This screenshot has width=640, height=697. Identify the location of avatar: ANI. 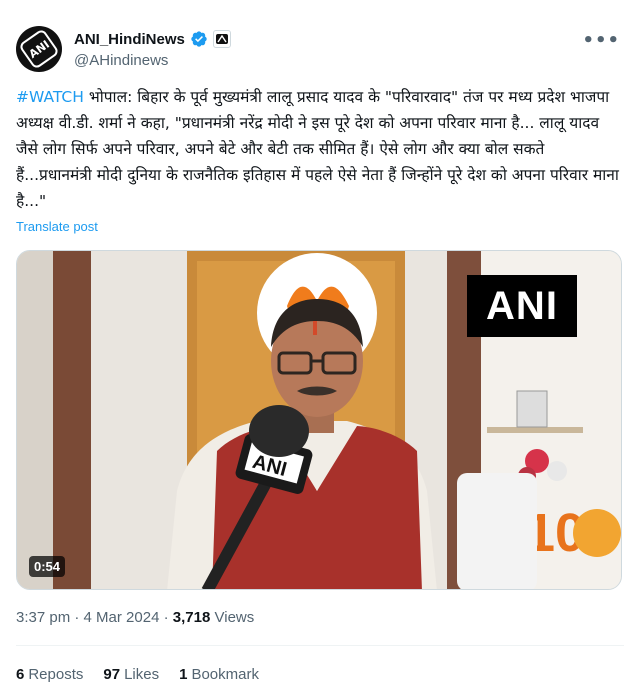
(39, 49).